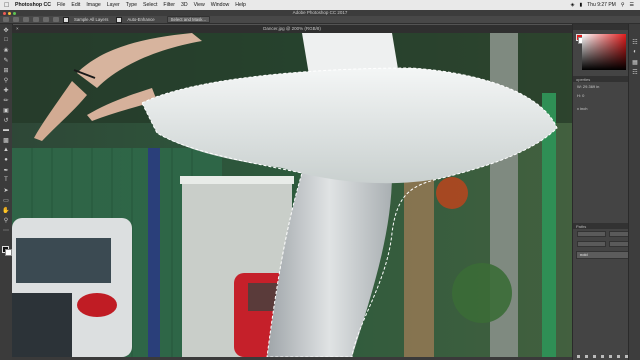 The height and width of the screenshot is (360, 640). What do you see at coordinates (6, 40) in the screenshot?
I see `marquee-tool-icon: □` at bounding box center [6, 40].